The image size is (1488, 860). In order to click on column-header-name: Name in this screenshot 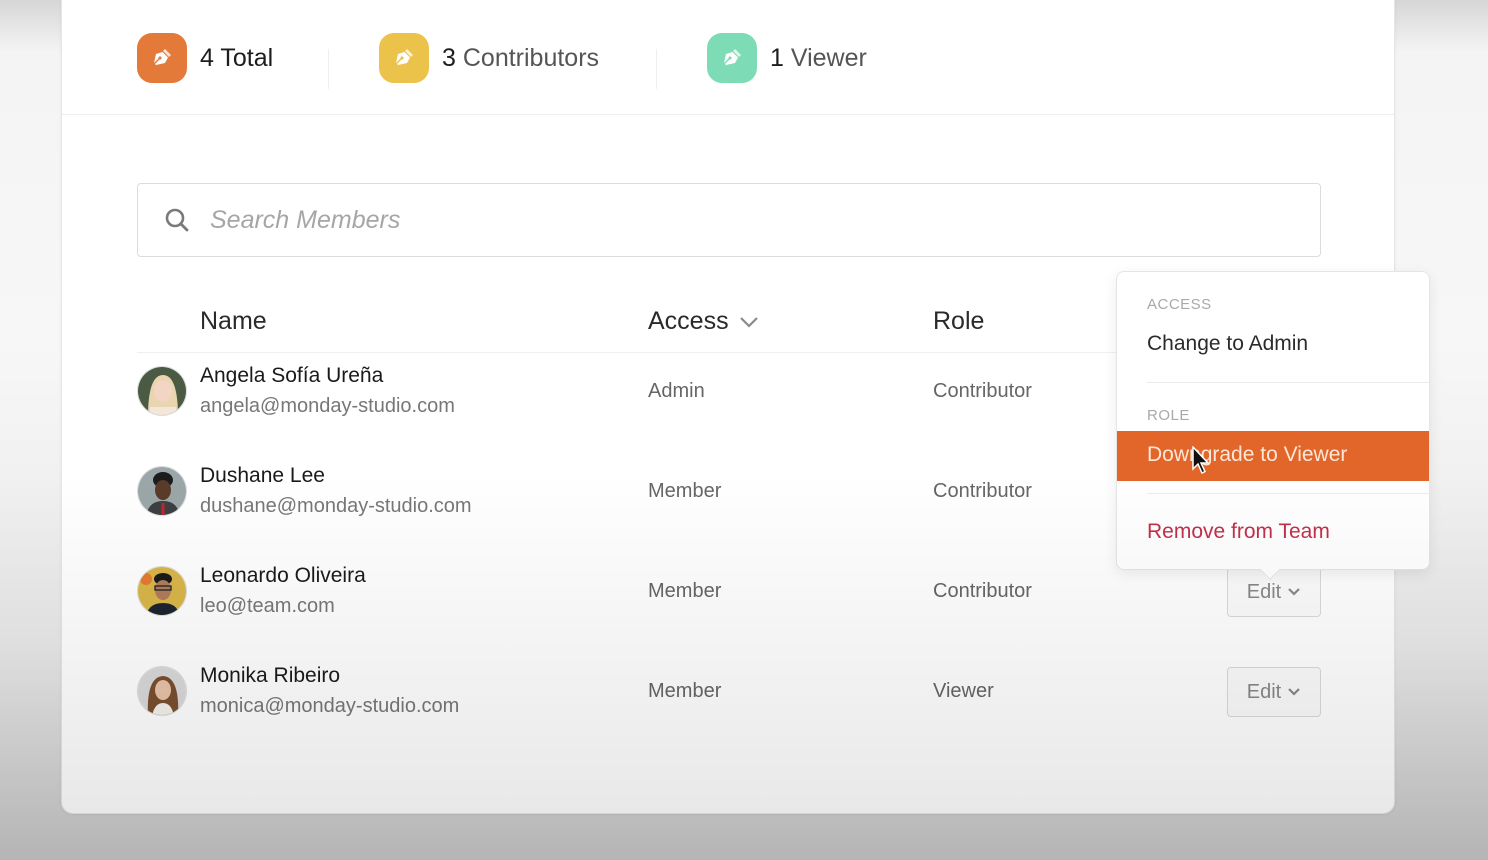, I will do `click(233, 321)`.